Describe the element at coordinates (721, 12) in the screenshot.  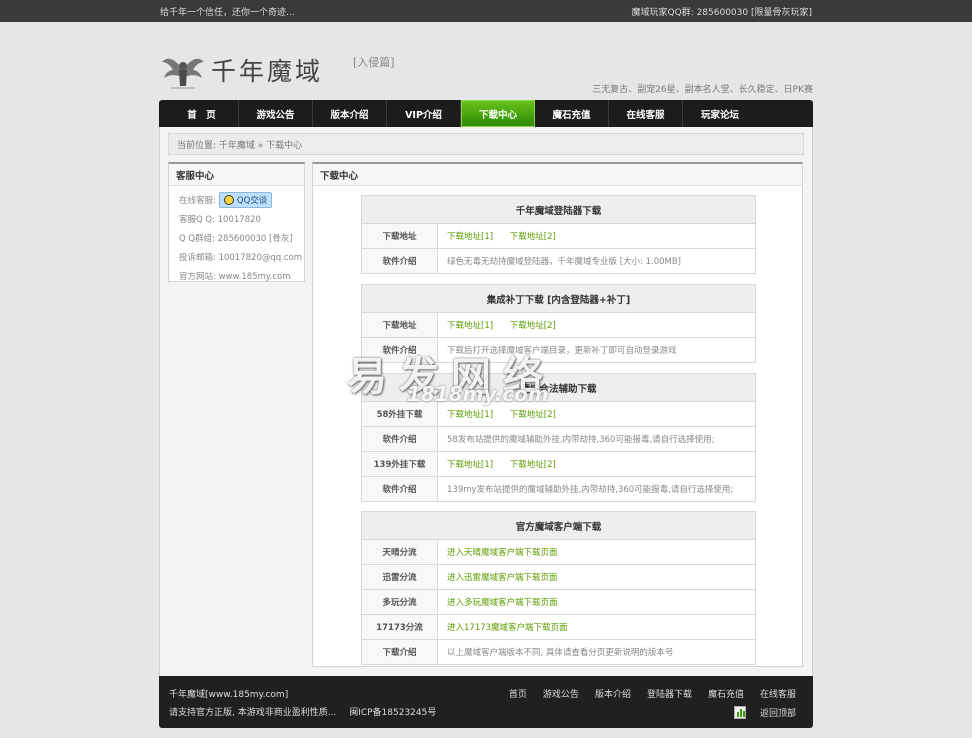
I see `top-qq-group: 魔域玩家QQ群: 285600030 [限量骨灰玩家]` at that location.